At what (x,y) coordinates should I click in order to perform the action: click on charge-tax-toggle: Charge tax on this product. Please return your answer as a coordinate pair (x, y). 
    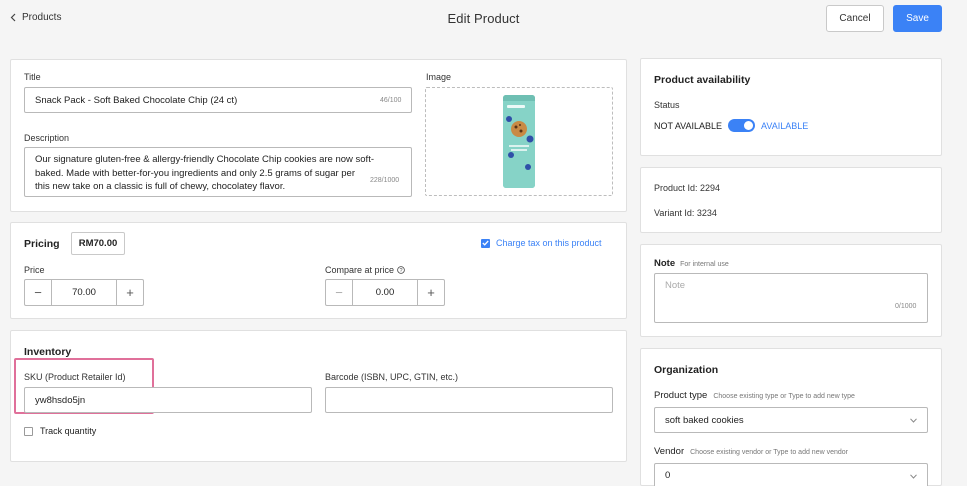
    Looking at the image, I should click on (541, 243).